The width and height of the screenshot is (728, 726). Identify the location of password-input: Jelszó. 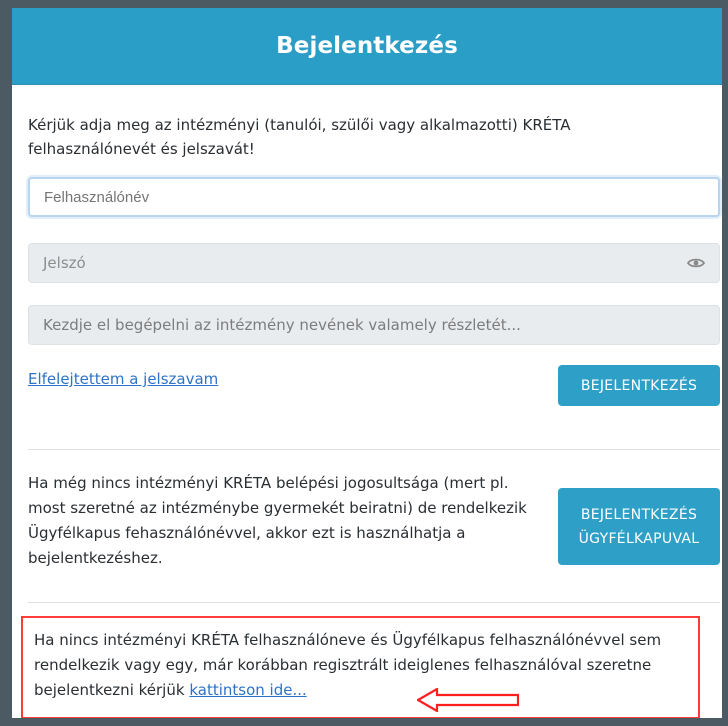
(374, 263).